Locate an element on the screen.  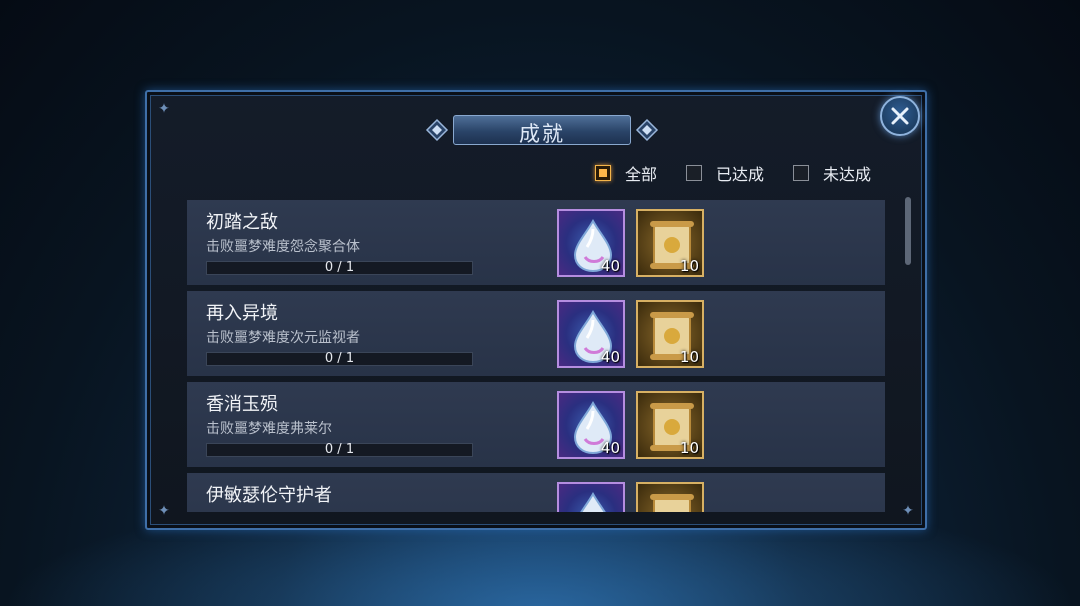
achievement-row: 伊敏瑟伦守护者 is located at coordinates (536, 492).